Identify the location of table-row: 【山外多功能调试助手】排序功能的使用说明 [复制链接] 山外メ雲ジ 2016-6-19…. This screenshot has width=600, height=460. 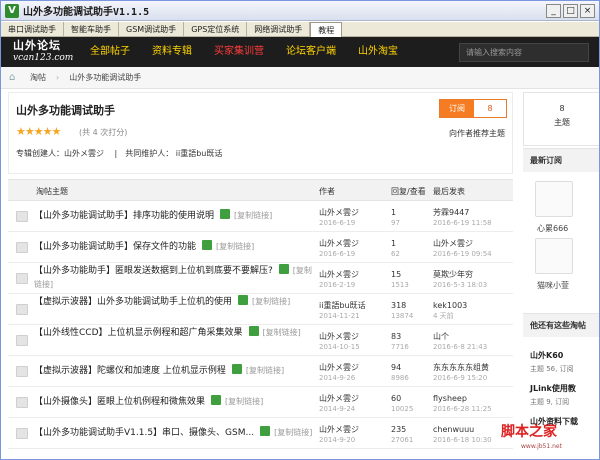
(260, 216).